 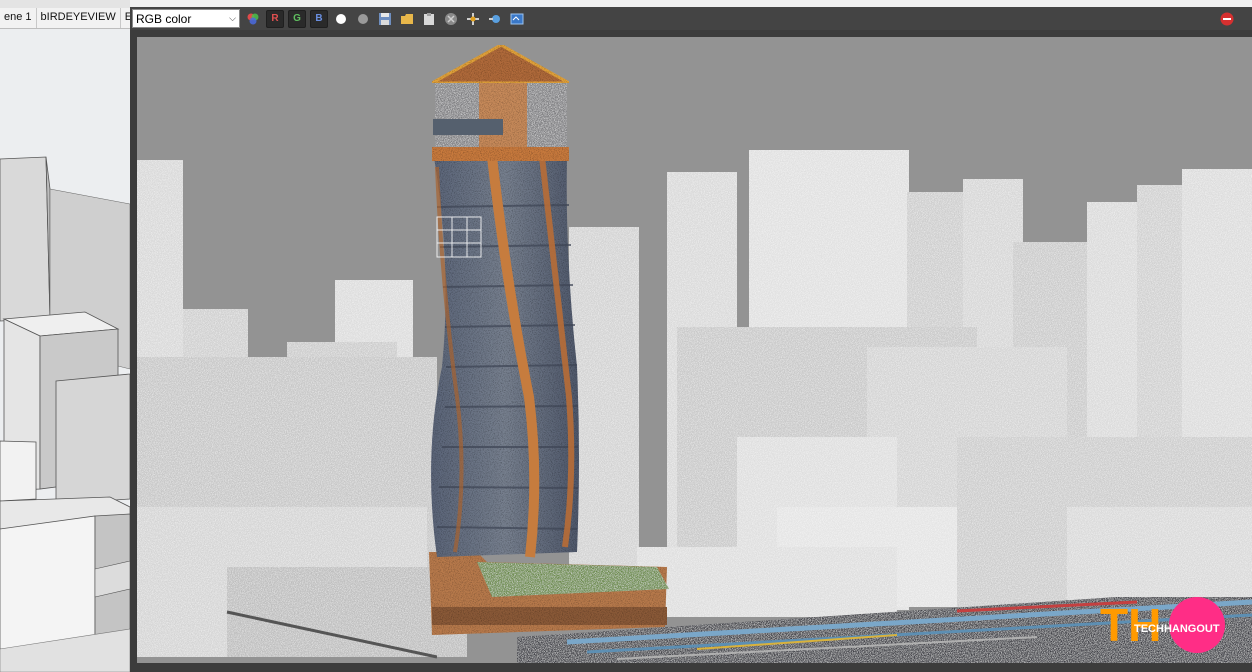 I want to click on scene-tab-ele: ELE, so click(x=125, y=18).